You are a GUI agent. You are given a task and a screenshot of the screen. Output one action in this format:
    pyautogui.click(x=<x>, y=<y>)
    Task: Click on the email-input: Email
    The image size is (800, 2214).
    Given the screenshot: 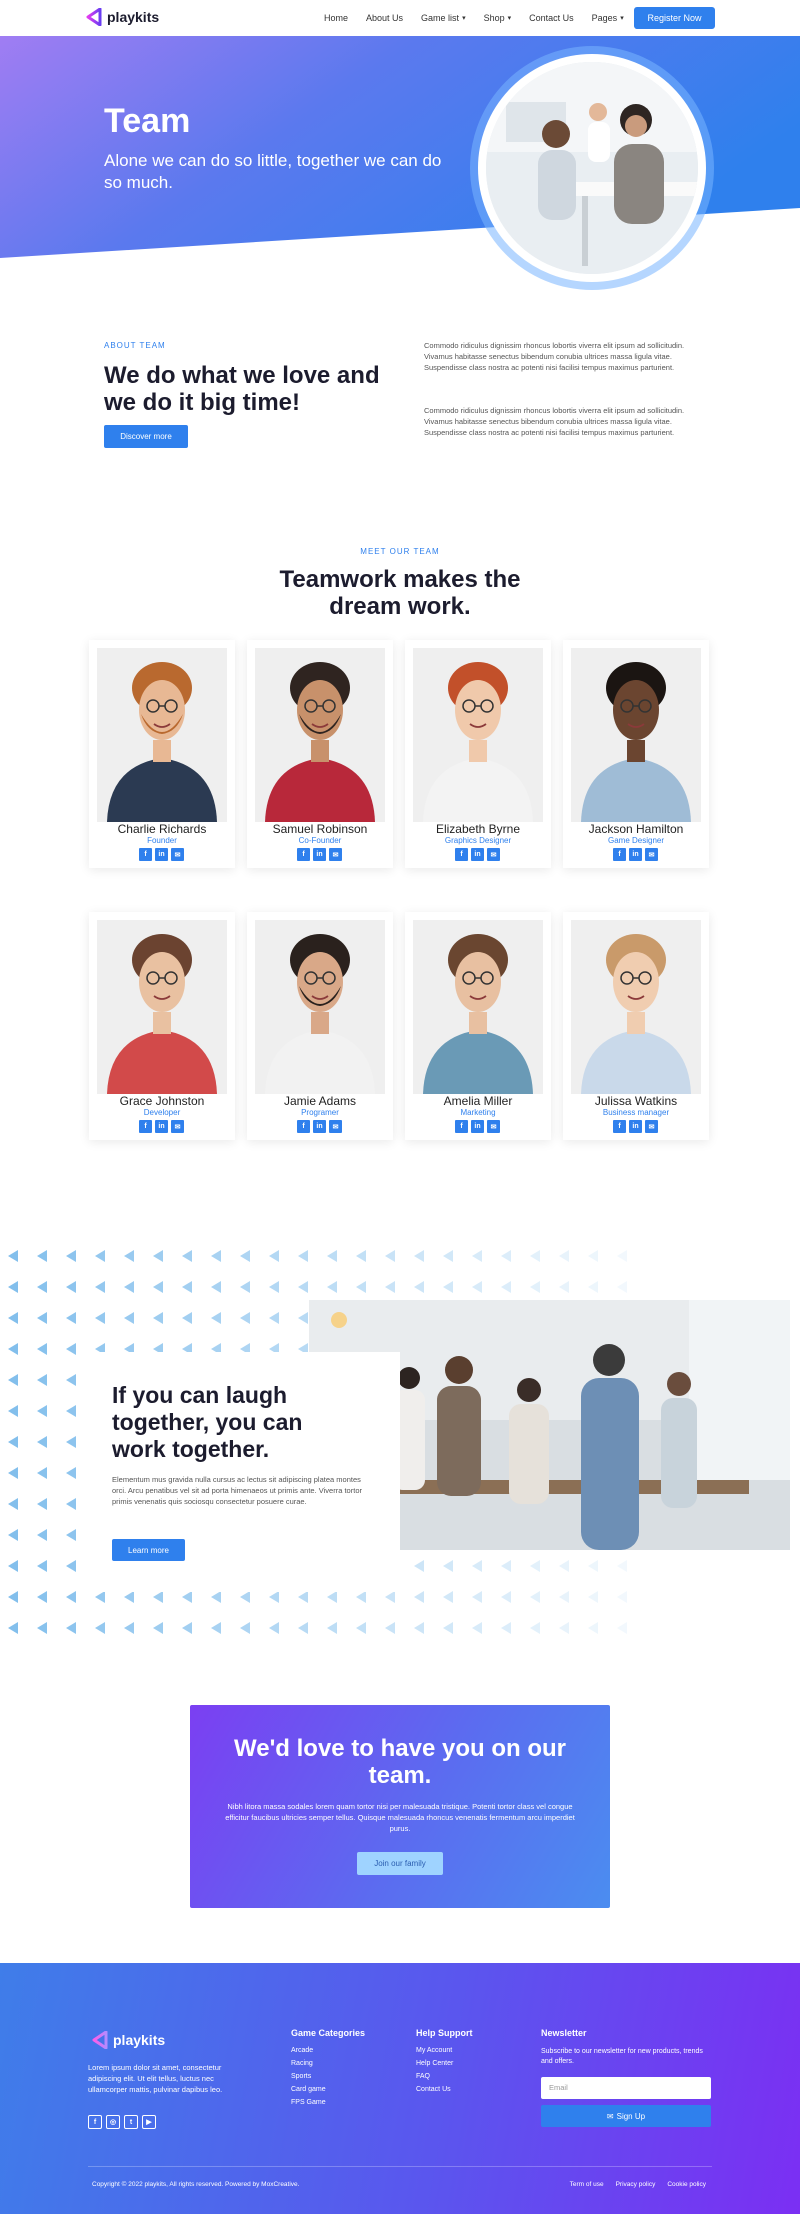 What is the action you would take?
    pyautogui.click(x=626, y=2088)
    